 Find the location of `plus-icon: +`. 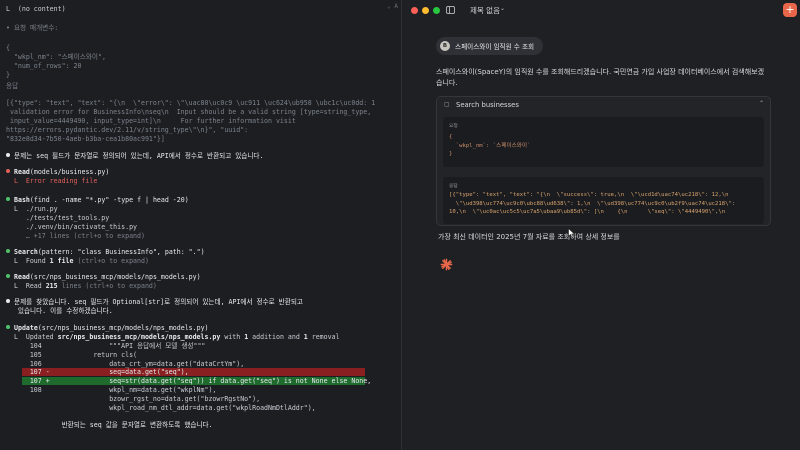

plus-icon: + is located at coordinates (790, 9).